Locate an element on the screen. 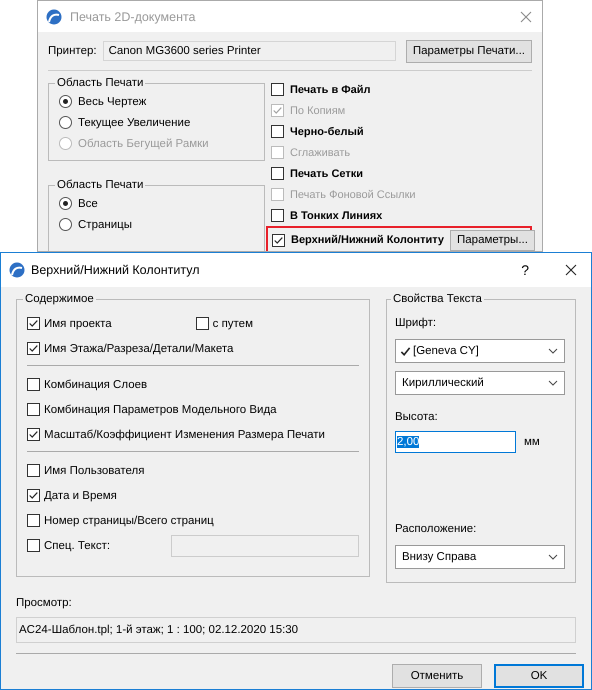  checkbox-label: Дата и Время is located at coordinates (80, 496).